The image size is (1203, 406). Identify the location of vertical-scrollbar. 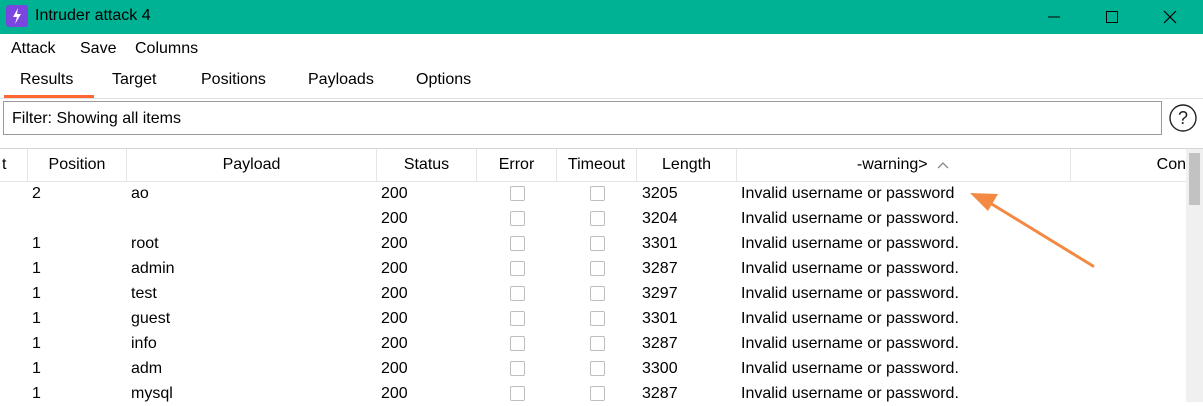
(1194, 275).